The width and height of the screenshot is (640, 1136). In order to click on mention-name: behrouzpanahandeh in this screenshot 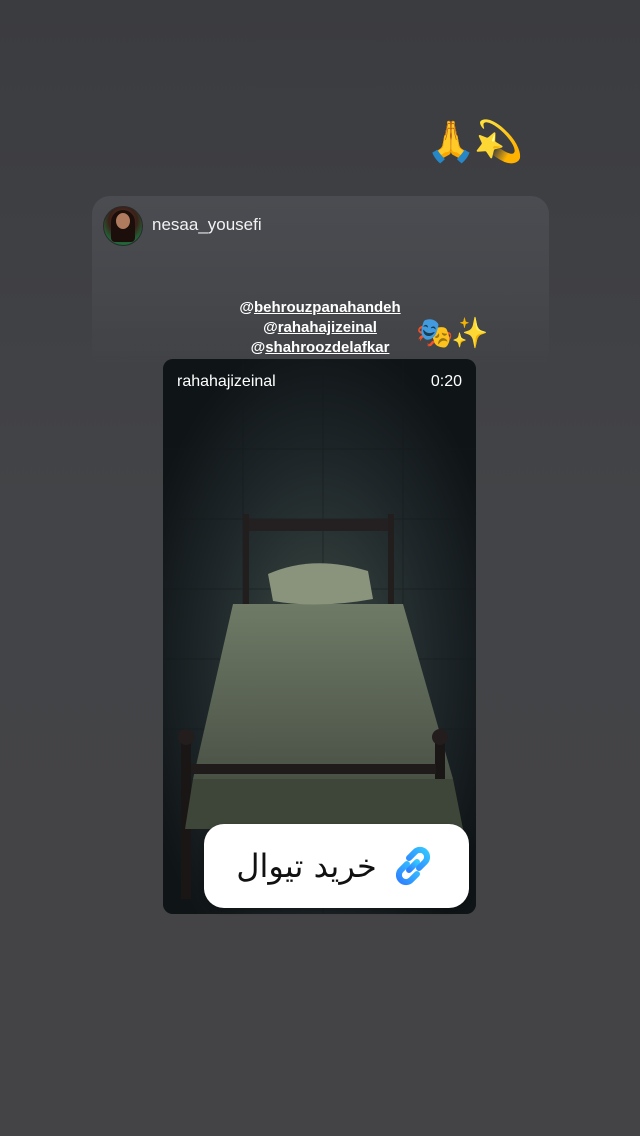, I will do `click(327, 307)`.